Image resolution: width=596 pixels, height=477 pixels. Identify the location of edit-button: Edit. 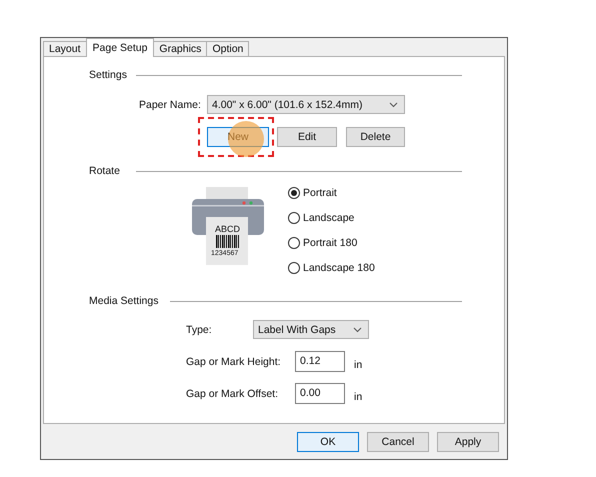
(307, 137).